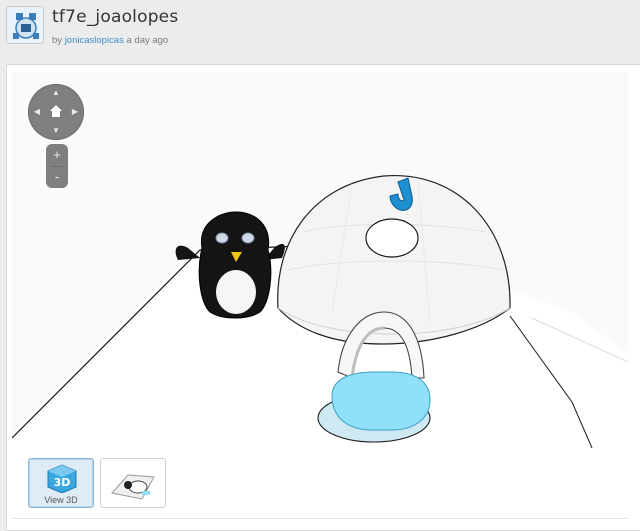 This screenshot has width=640, height=531. What do you see at coordinates (147, 40) in the screenshot?
I see `byline-time: a day ago` at bounding box center [147, 40].